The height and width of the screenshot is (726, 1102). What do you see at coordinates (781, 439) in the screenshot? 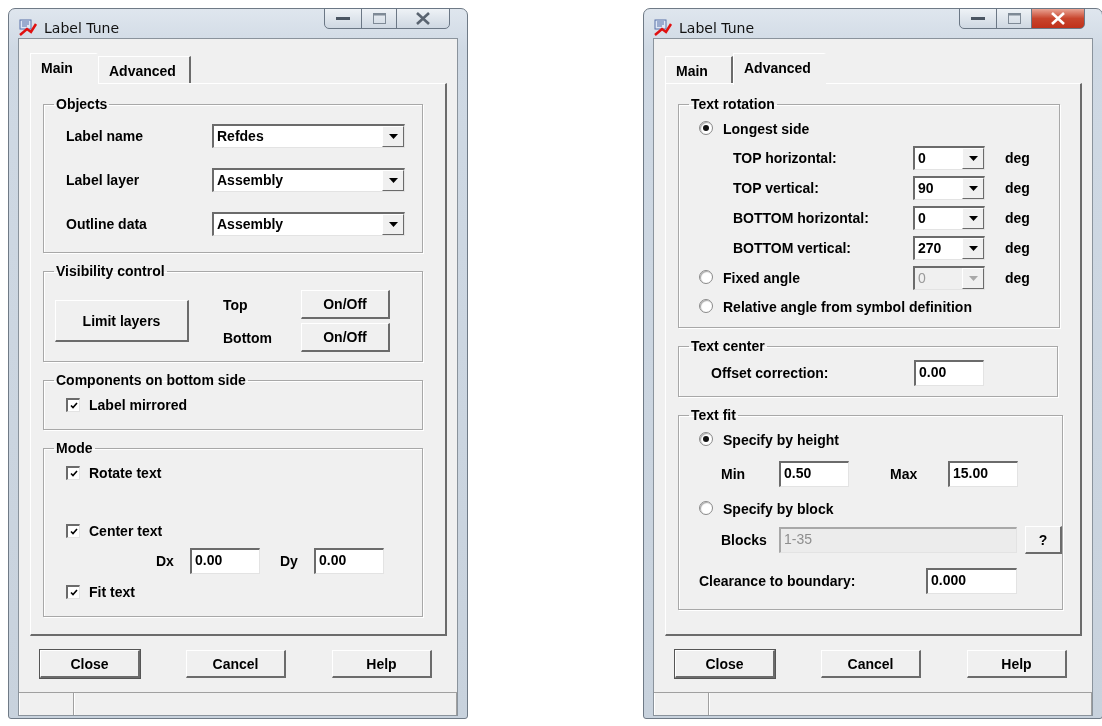
I see `radio-label: Specify by height` at bounding box center [781, 439].